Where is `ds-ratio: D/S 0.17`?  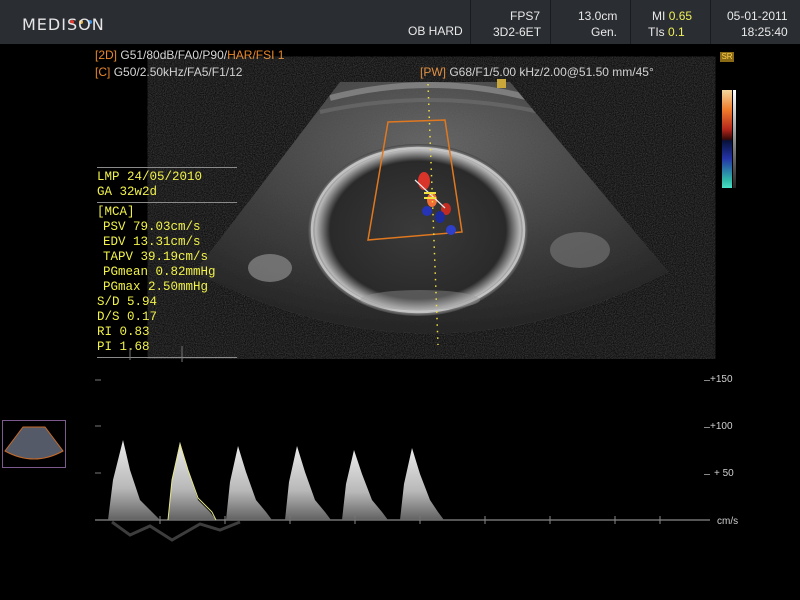 ds-ratio: D/S 0.17 is located at coordinates (127, 317).